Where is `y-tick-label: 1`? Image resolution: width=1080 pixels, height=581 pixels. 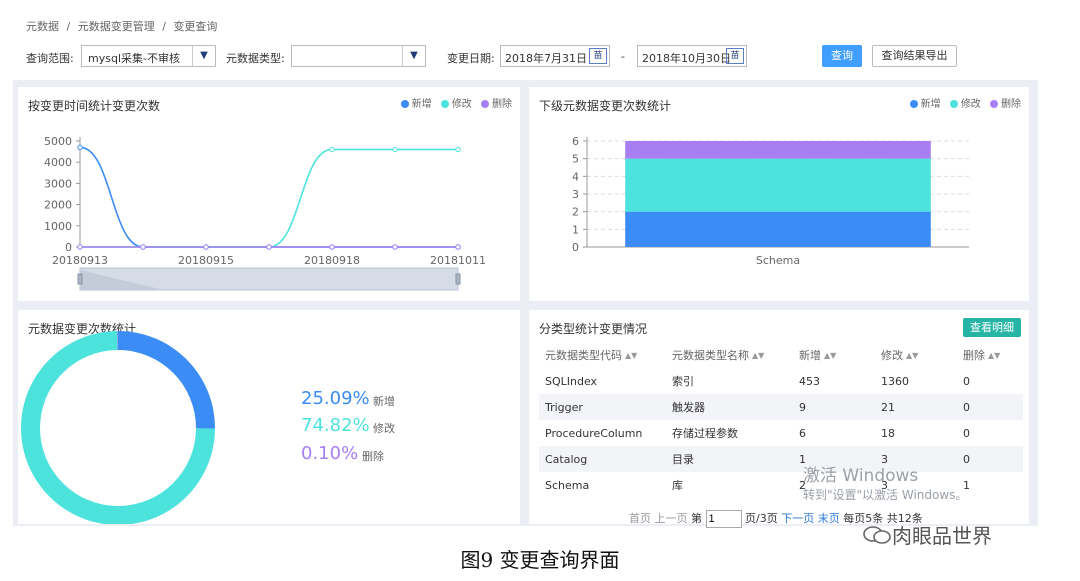
y-tick-label: 1 is located at coordinates (575, 229).